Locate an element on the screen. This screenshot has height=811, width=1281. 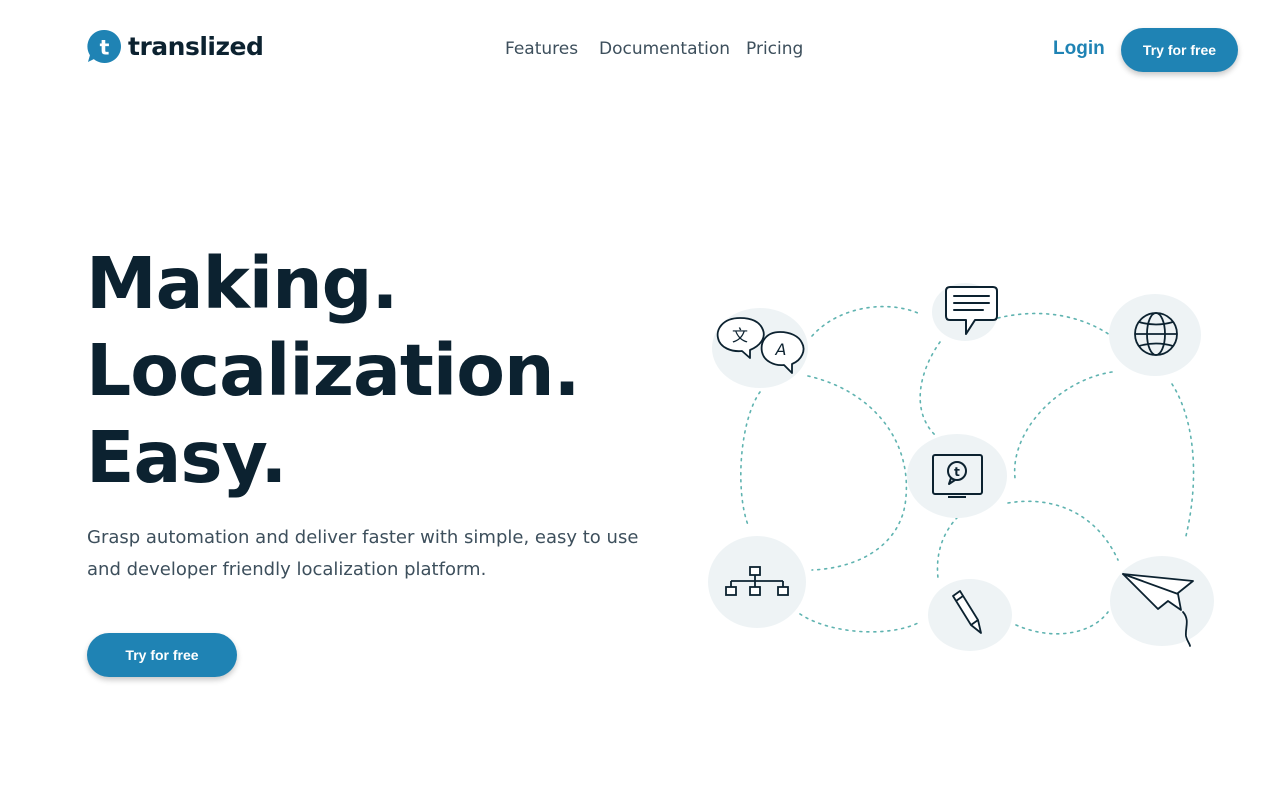
hero-title-line-2: Localization. is located at coordinates (333, 370).